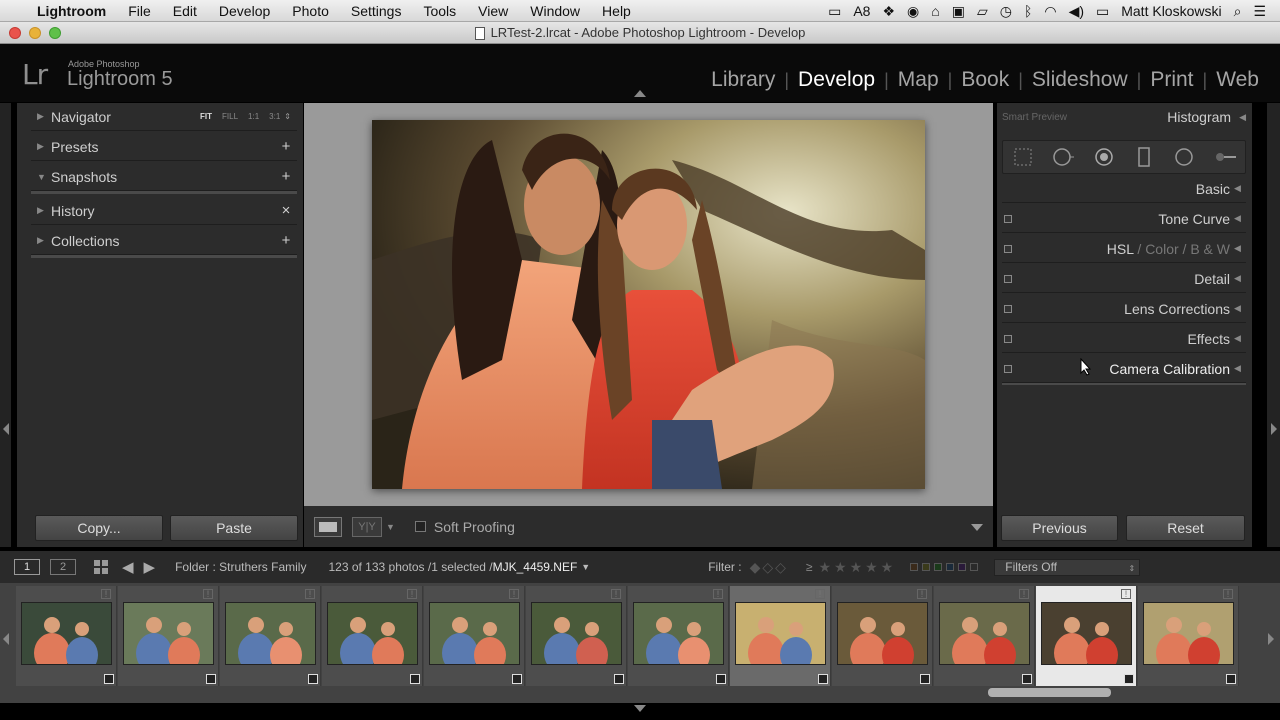  I want to click on user-name: Matt Kloskowski, so click(1171, 11).